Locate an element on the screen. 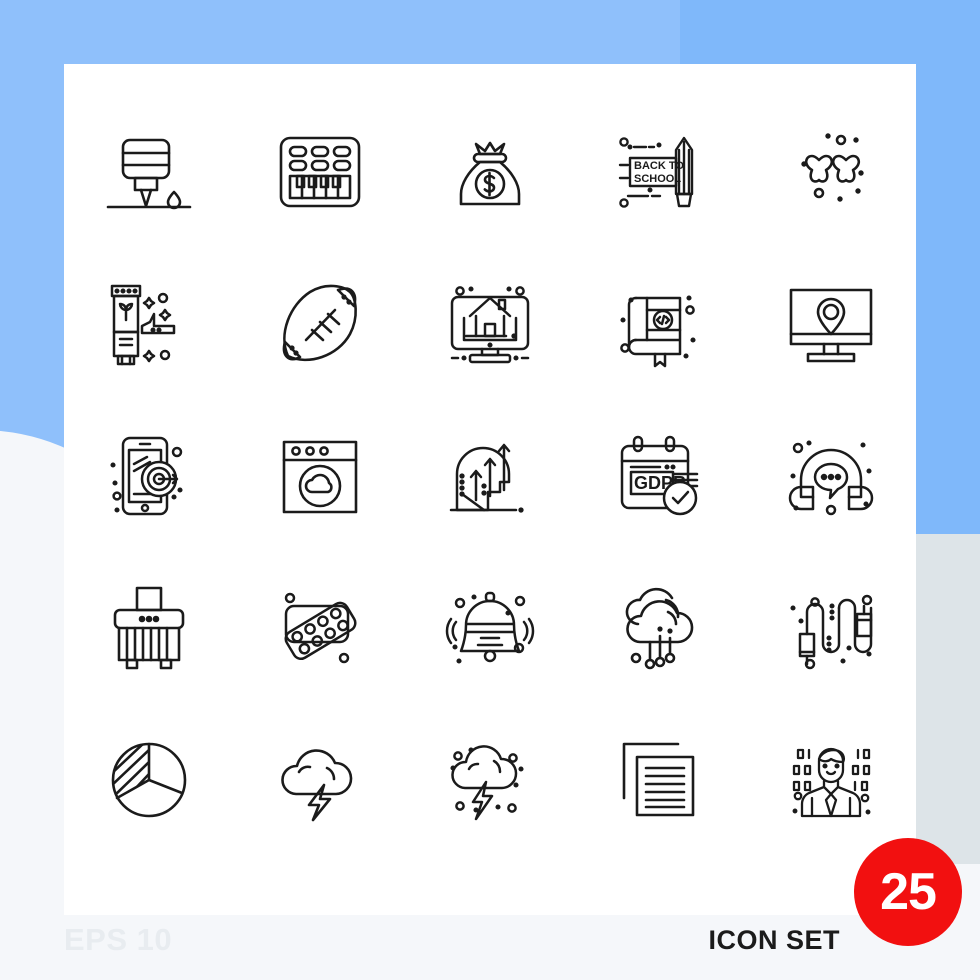 The height and width of the screenshot is (980, 980). online-real-estate-icon is located at coordinates (490, 325).